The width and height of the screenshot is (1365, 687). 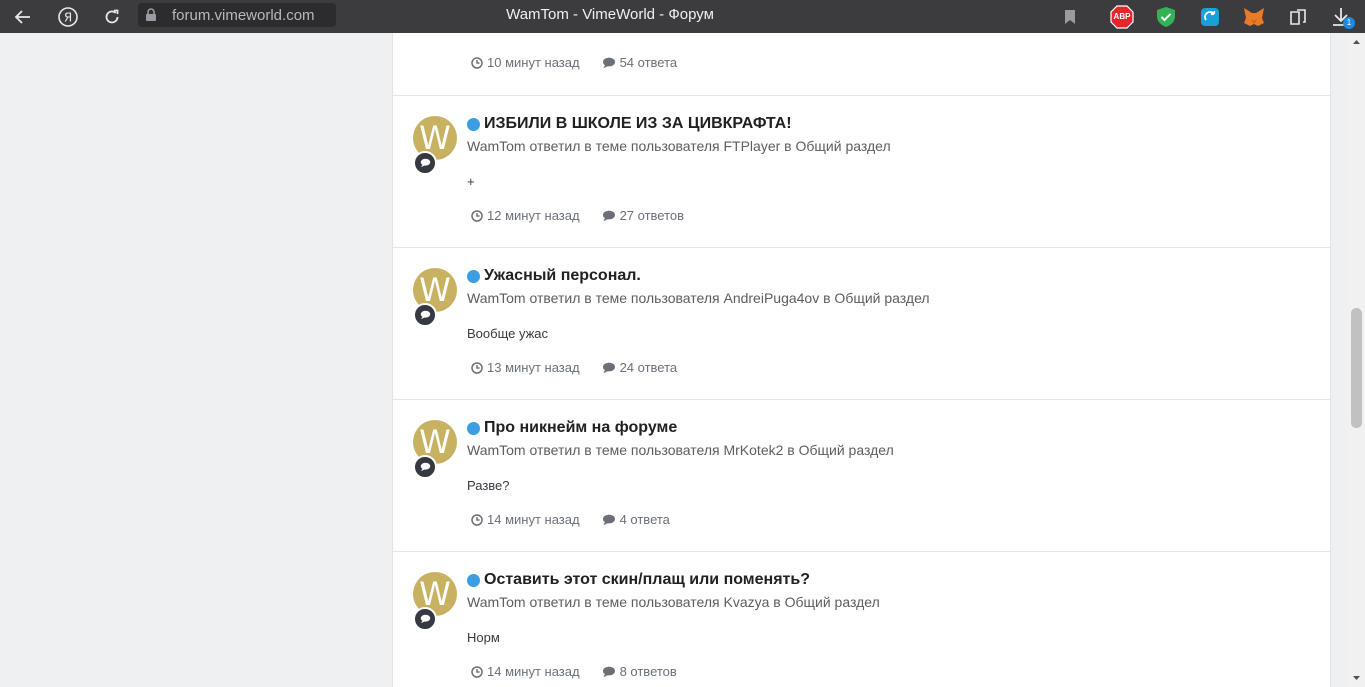 What do you see at coordinates (483, 637) in the screenshot?
I see `item-snippet: Норм` at bounding box center [483, 637].